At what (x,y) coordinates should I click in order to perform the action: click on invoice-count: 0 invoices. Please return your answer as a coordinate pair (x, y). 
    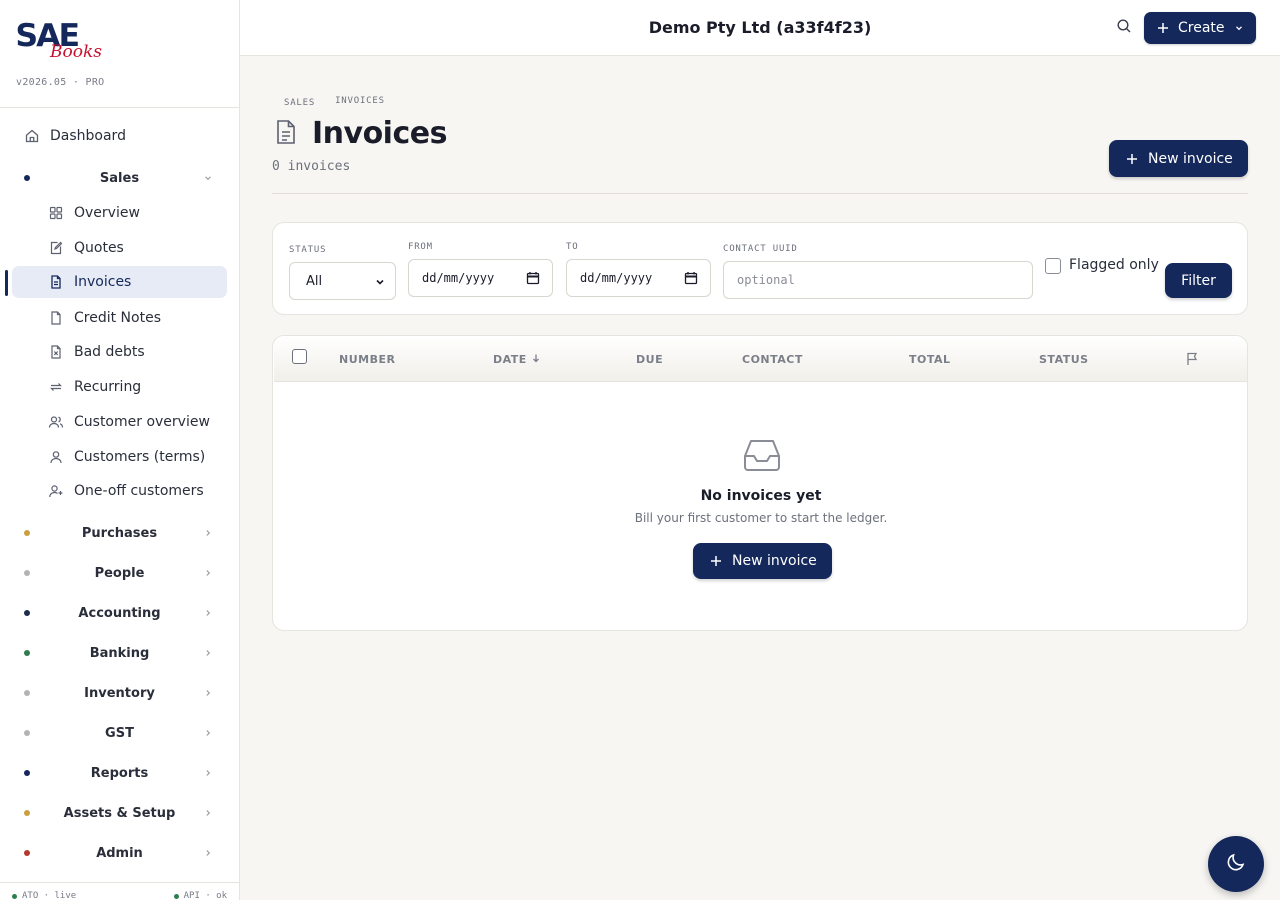
    Looking at the image, I should click on (311, 166).